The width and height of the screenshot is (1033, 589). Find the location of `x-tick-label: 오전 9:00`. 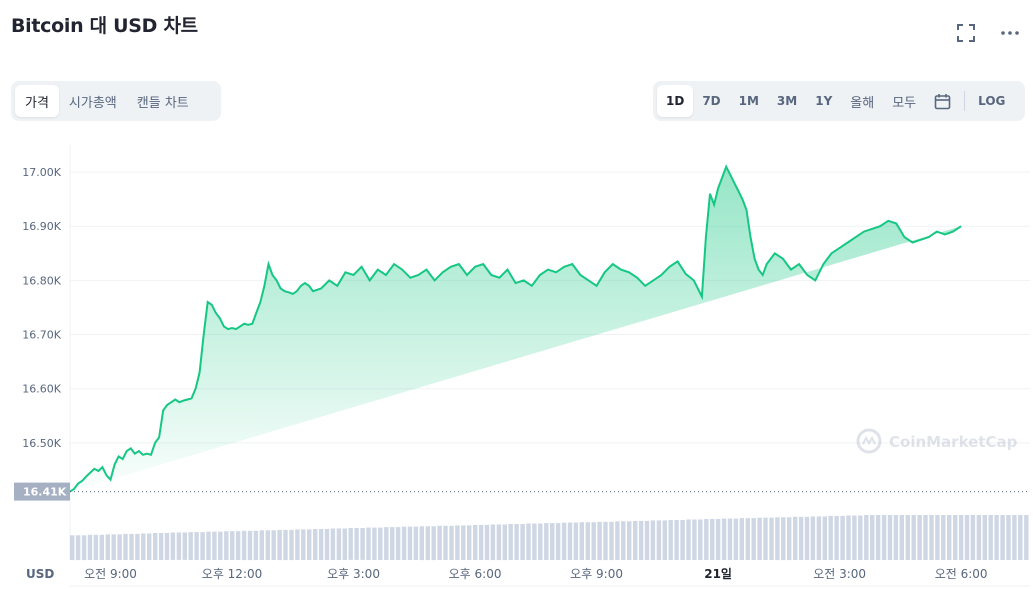

x-tick-label: 오전 9:00 is located at coordinates (110, 574).